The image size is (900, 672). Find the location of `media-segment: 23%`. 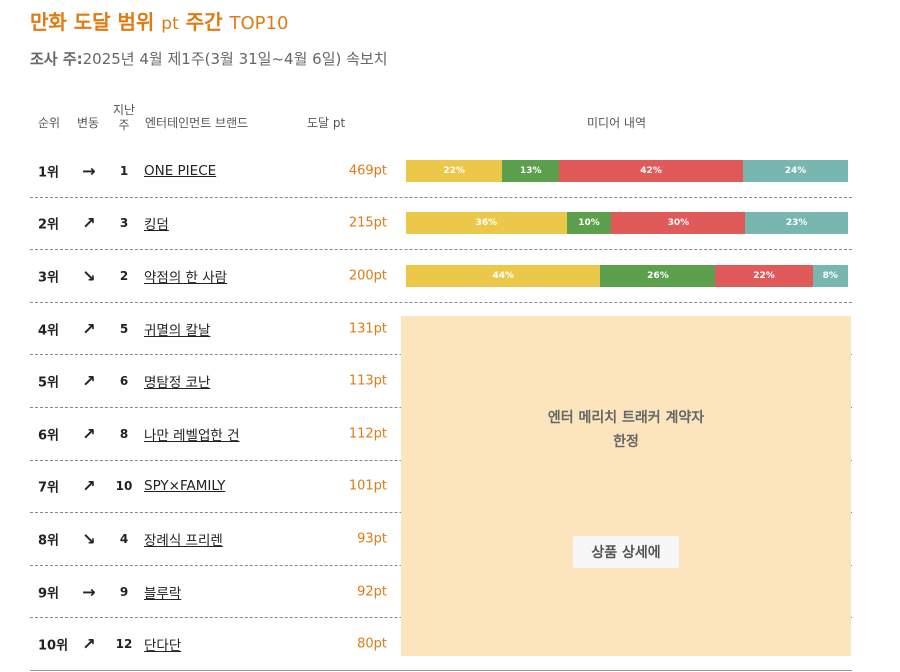

media-segment: 23% is located at coordinates (796, 223).